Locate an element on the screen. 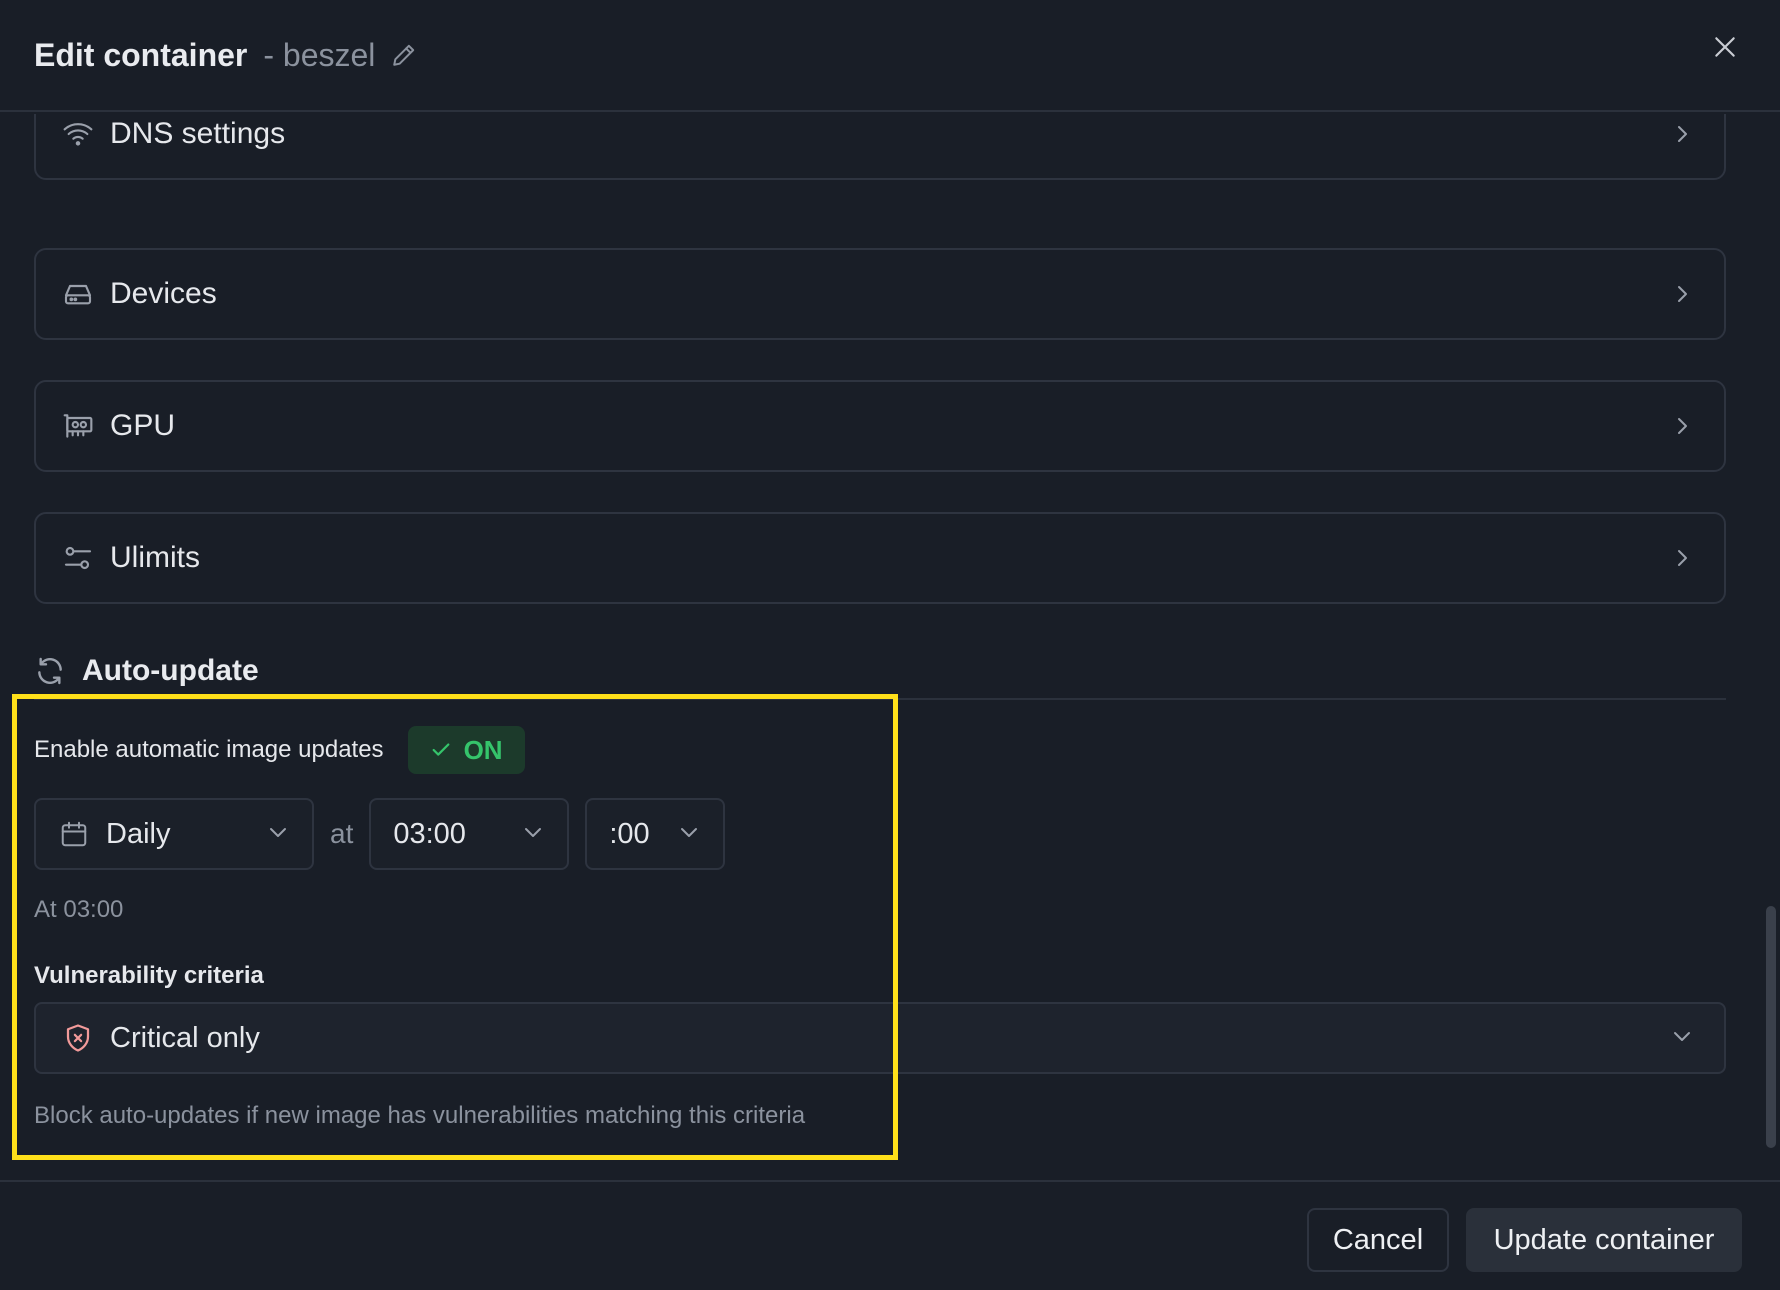 Image resolution: width=1780 pixels, height=1290 pixels. frequency-select: Daily is located at coordinates (174, 834).